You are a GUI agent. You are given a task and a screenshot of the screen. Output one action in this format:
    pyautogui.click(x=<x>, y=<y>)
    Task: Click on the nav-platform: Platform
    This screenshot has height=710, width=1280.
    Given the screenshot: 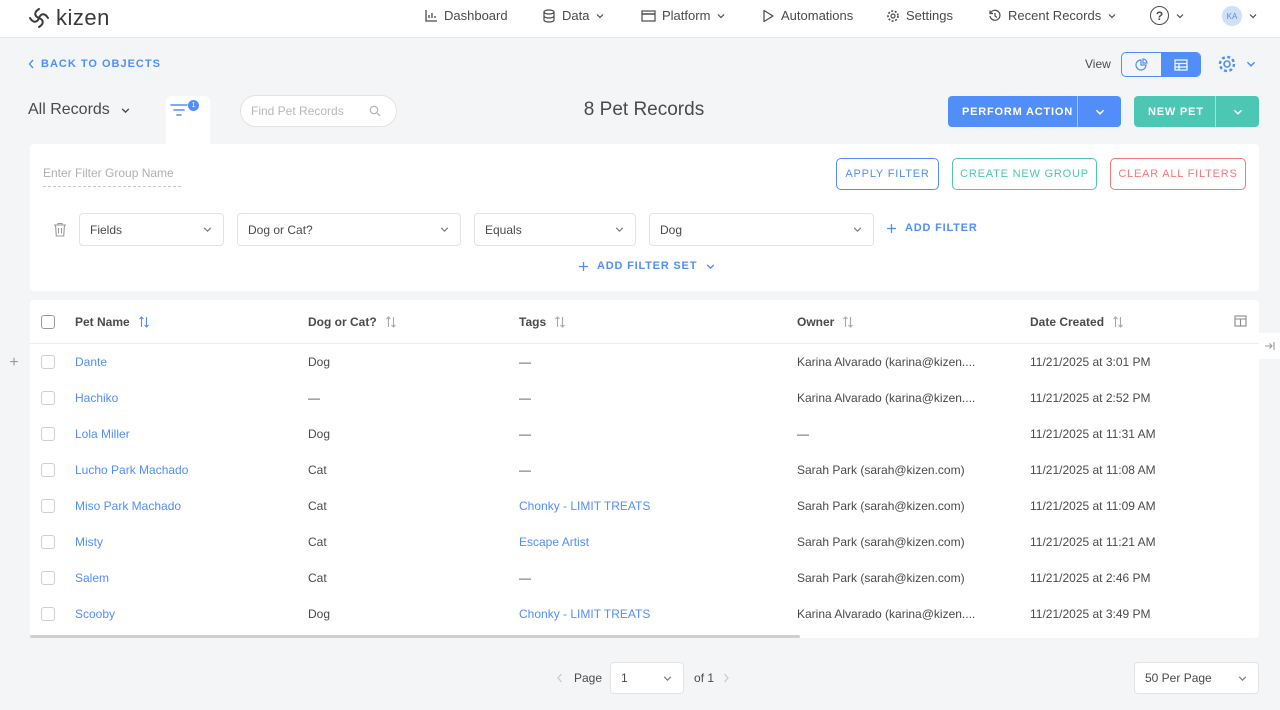 What is the action you would take?
    pyautogui.click(x=683, y=15)
    